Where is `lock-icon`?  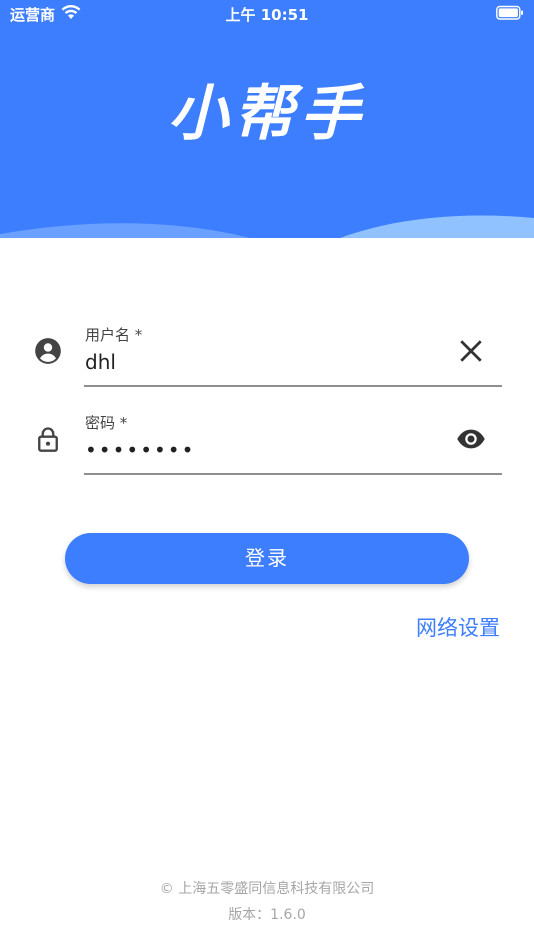
lock-icon is located at coordinates (48, 439).